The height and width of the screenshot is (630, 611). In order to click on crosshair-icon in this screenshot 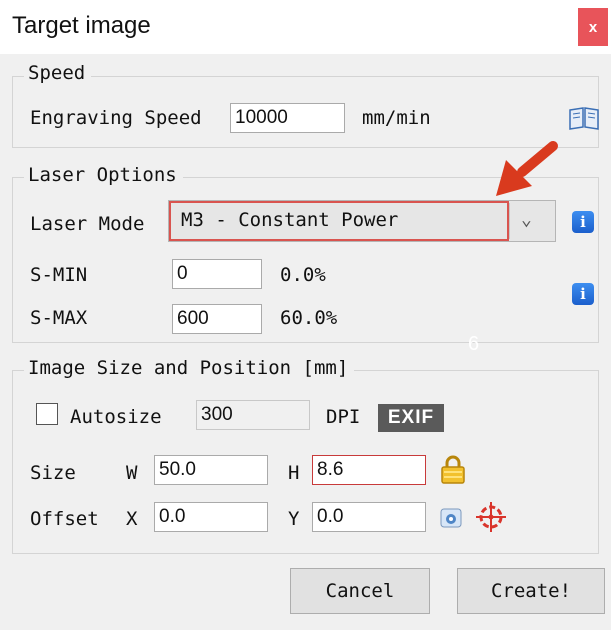, I will do `click(491, 517)`.